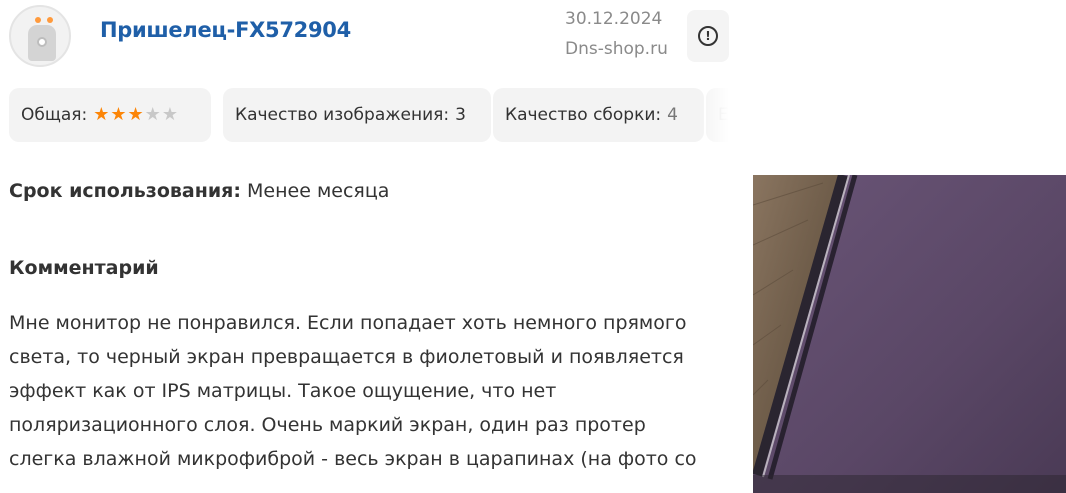  I want to click on rating-overall-chip: Общая: ★ ★ ★ ★ ★, so click(110, 115).